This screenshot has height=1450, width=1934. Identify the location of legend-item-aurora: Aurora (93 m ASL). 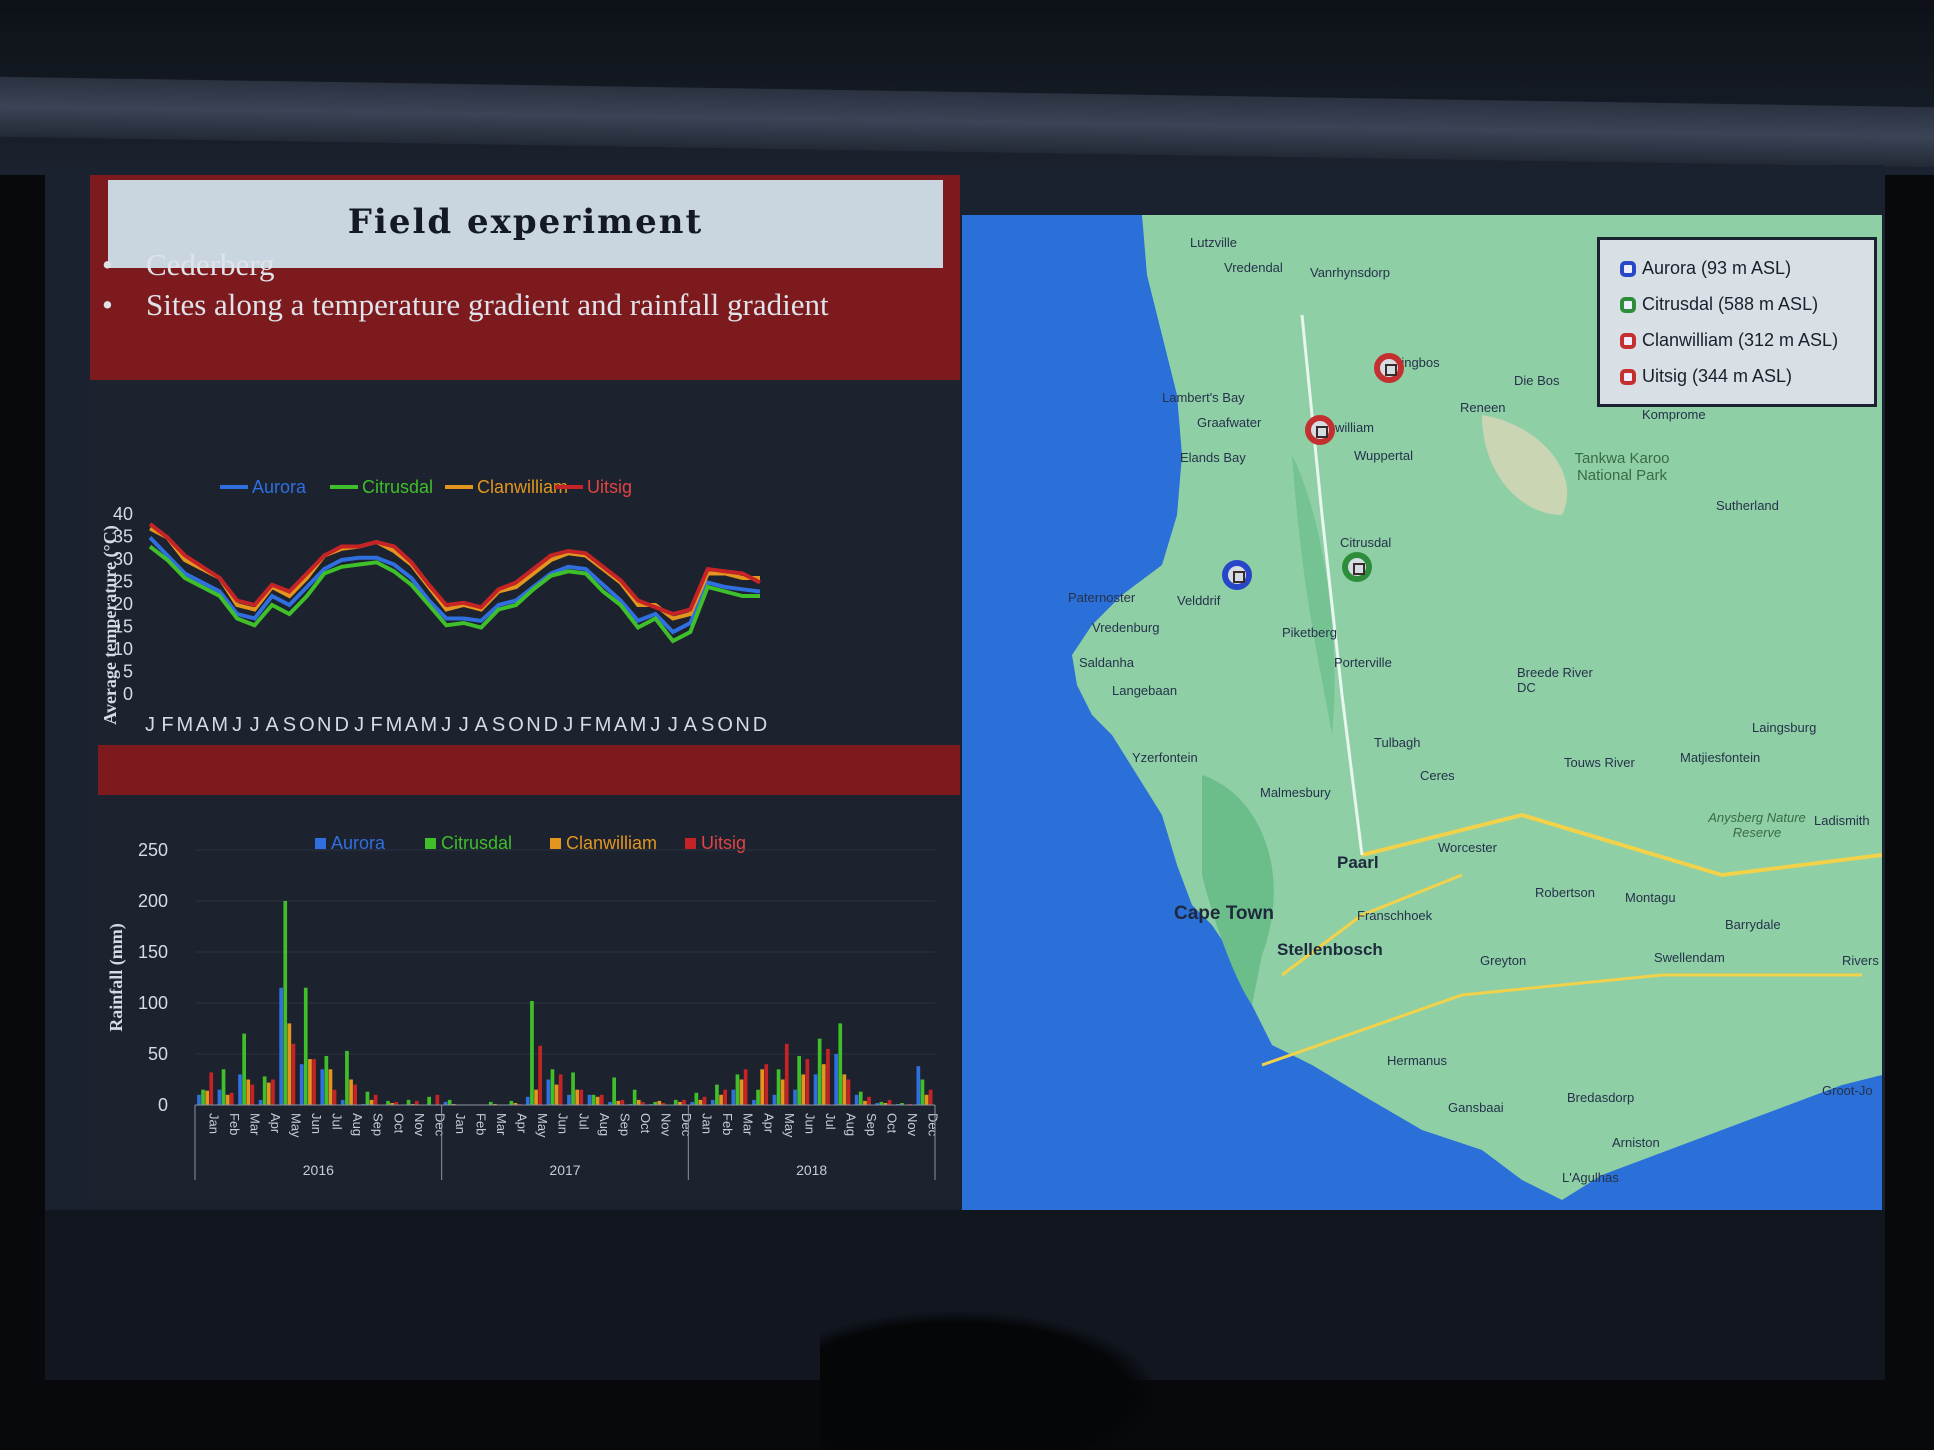
(1705, 268).